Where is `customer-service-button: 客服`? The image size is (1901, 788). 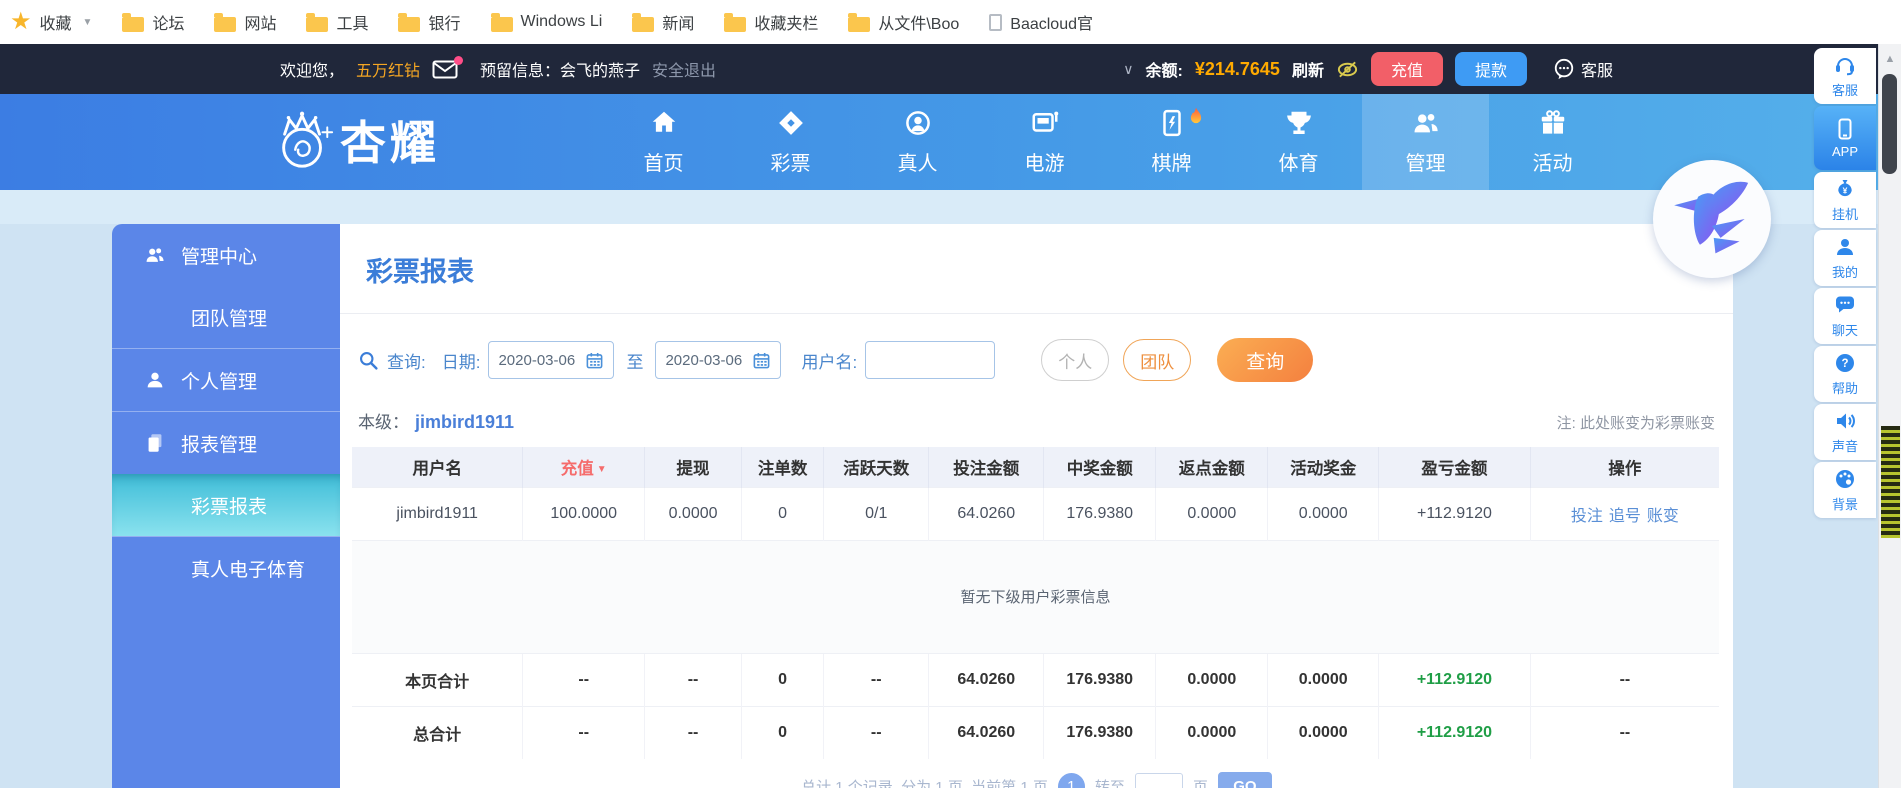 customer-service-button: 客服 is located at coordinates (1583, 69).